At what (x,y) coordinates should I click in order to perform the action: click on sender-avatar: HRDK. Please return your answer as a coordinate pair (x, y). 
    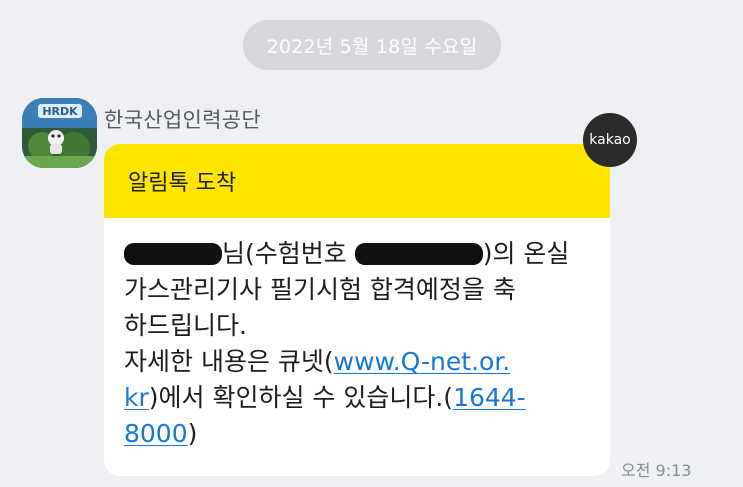
    Looking at the image, I should click on (59, 133).